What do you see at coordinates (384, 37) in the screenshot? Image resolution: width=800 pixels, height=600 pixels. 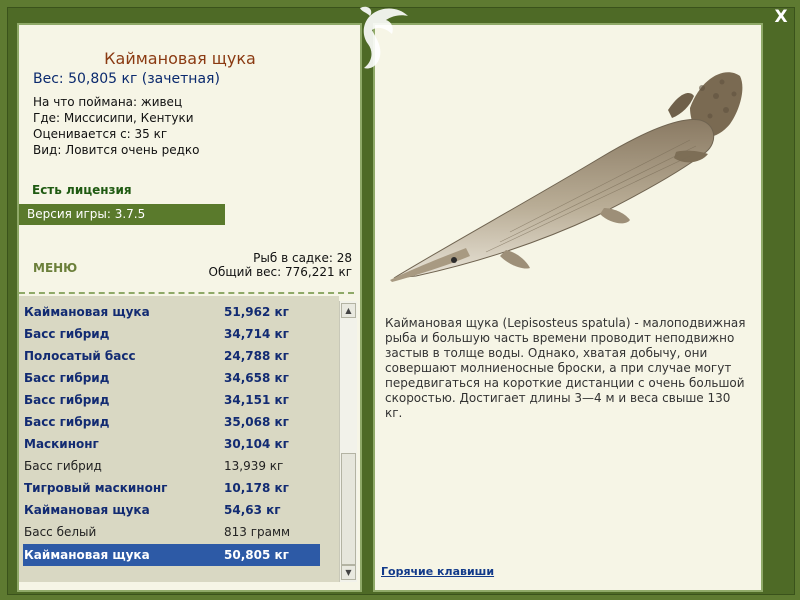 I see `dolphin-logo-icon` at bounding box center [384, 37].